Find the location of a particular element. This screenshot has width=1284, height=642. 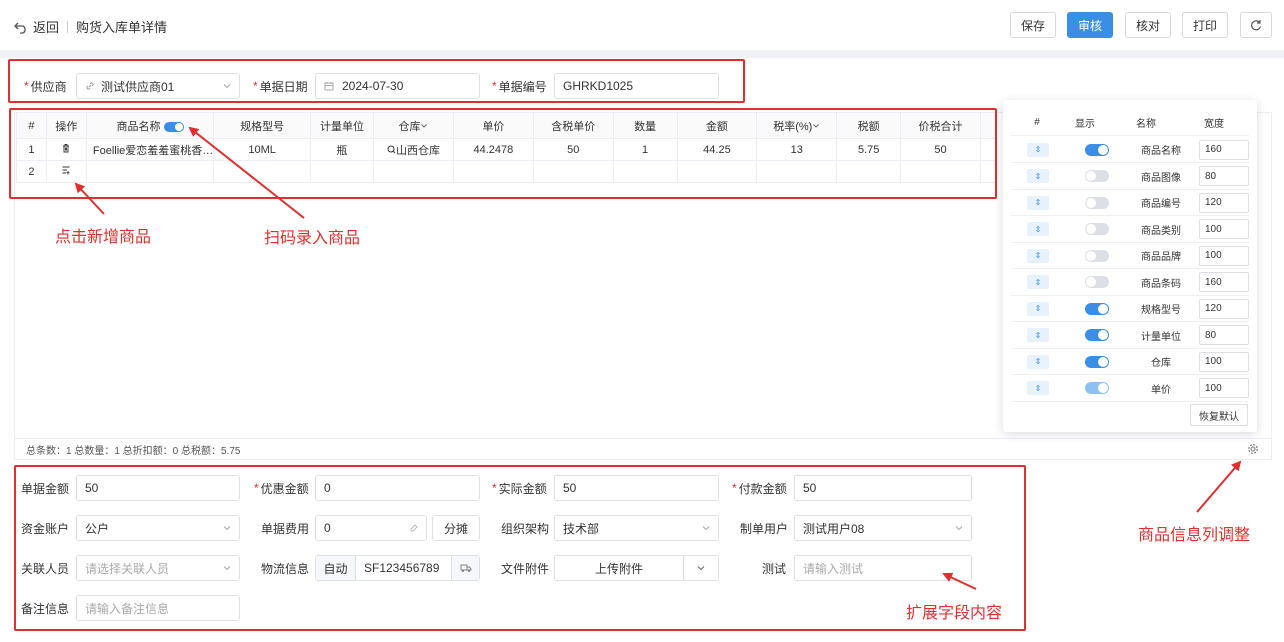

arrow-scan-goods is located at coordinates (246, 172).